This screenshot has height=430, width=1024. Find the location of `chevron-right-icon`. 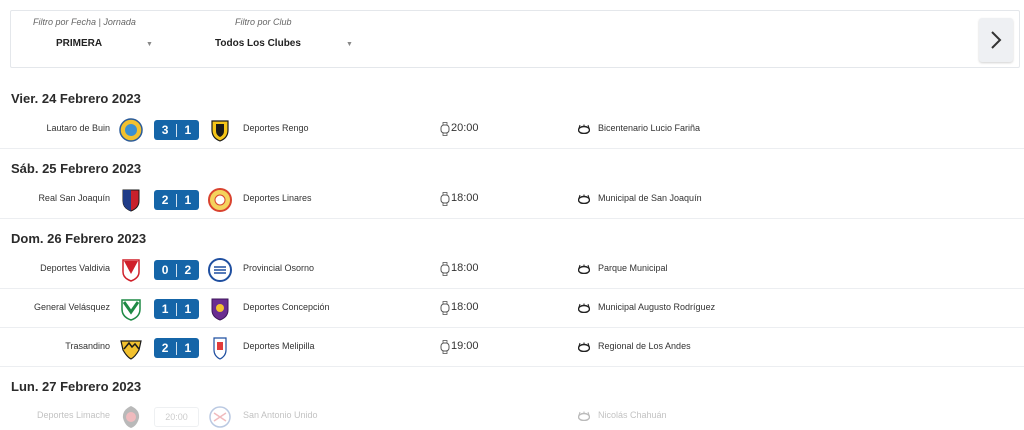

chevron-right-icon is located at coordinates (996, 40).